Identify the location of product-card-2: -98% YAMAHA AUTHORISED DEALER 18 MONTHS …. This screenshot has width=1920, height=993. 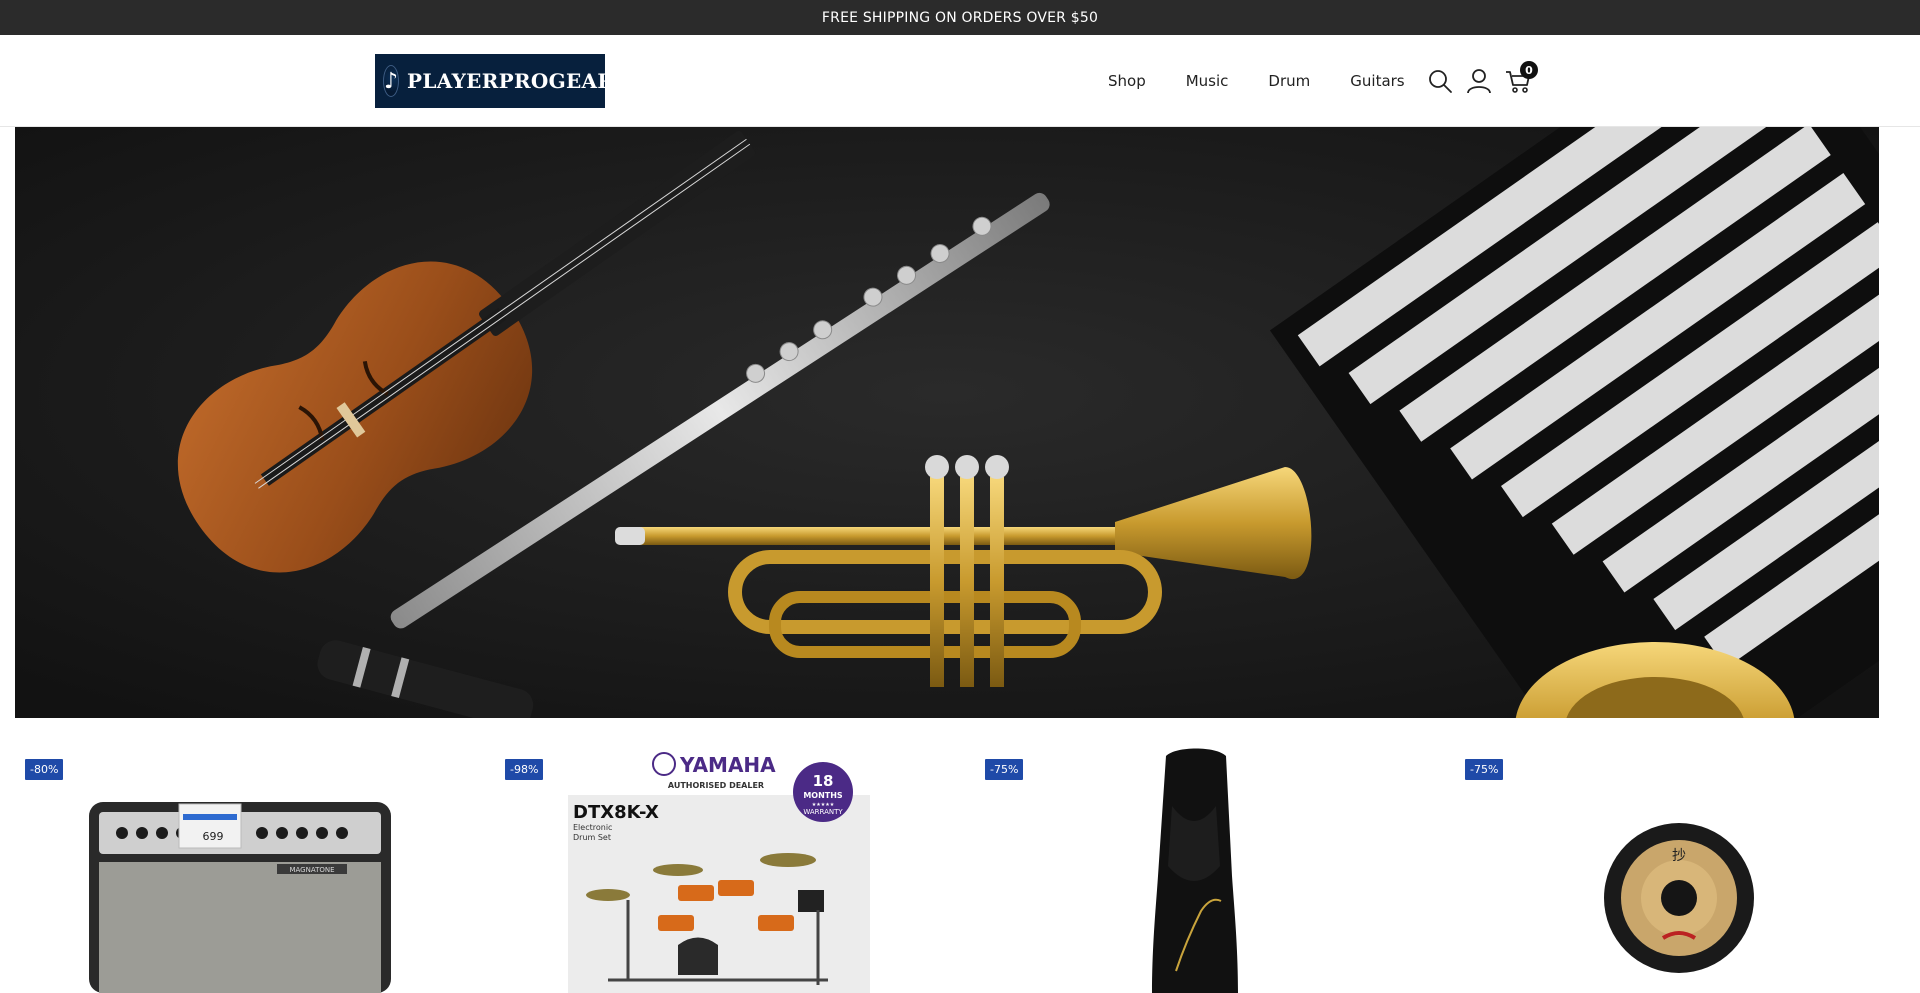
(720, 855).